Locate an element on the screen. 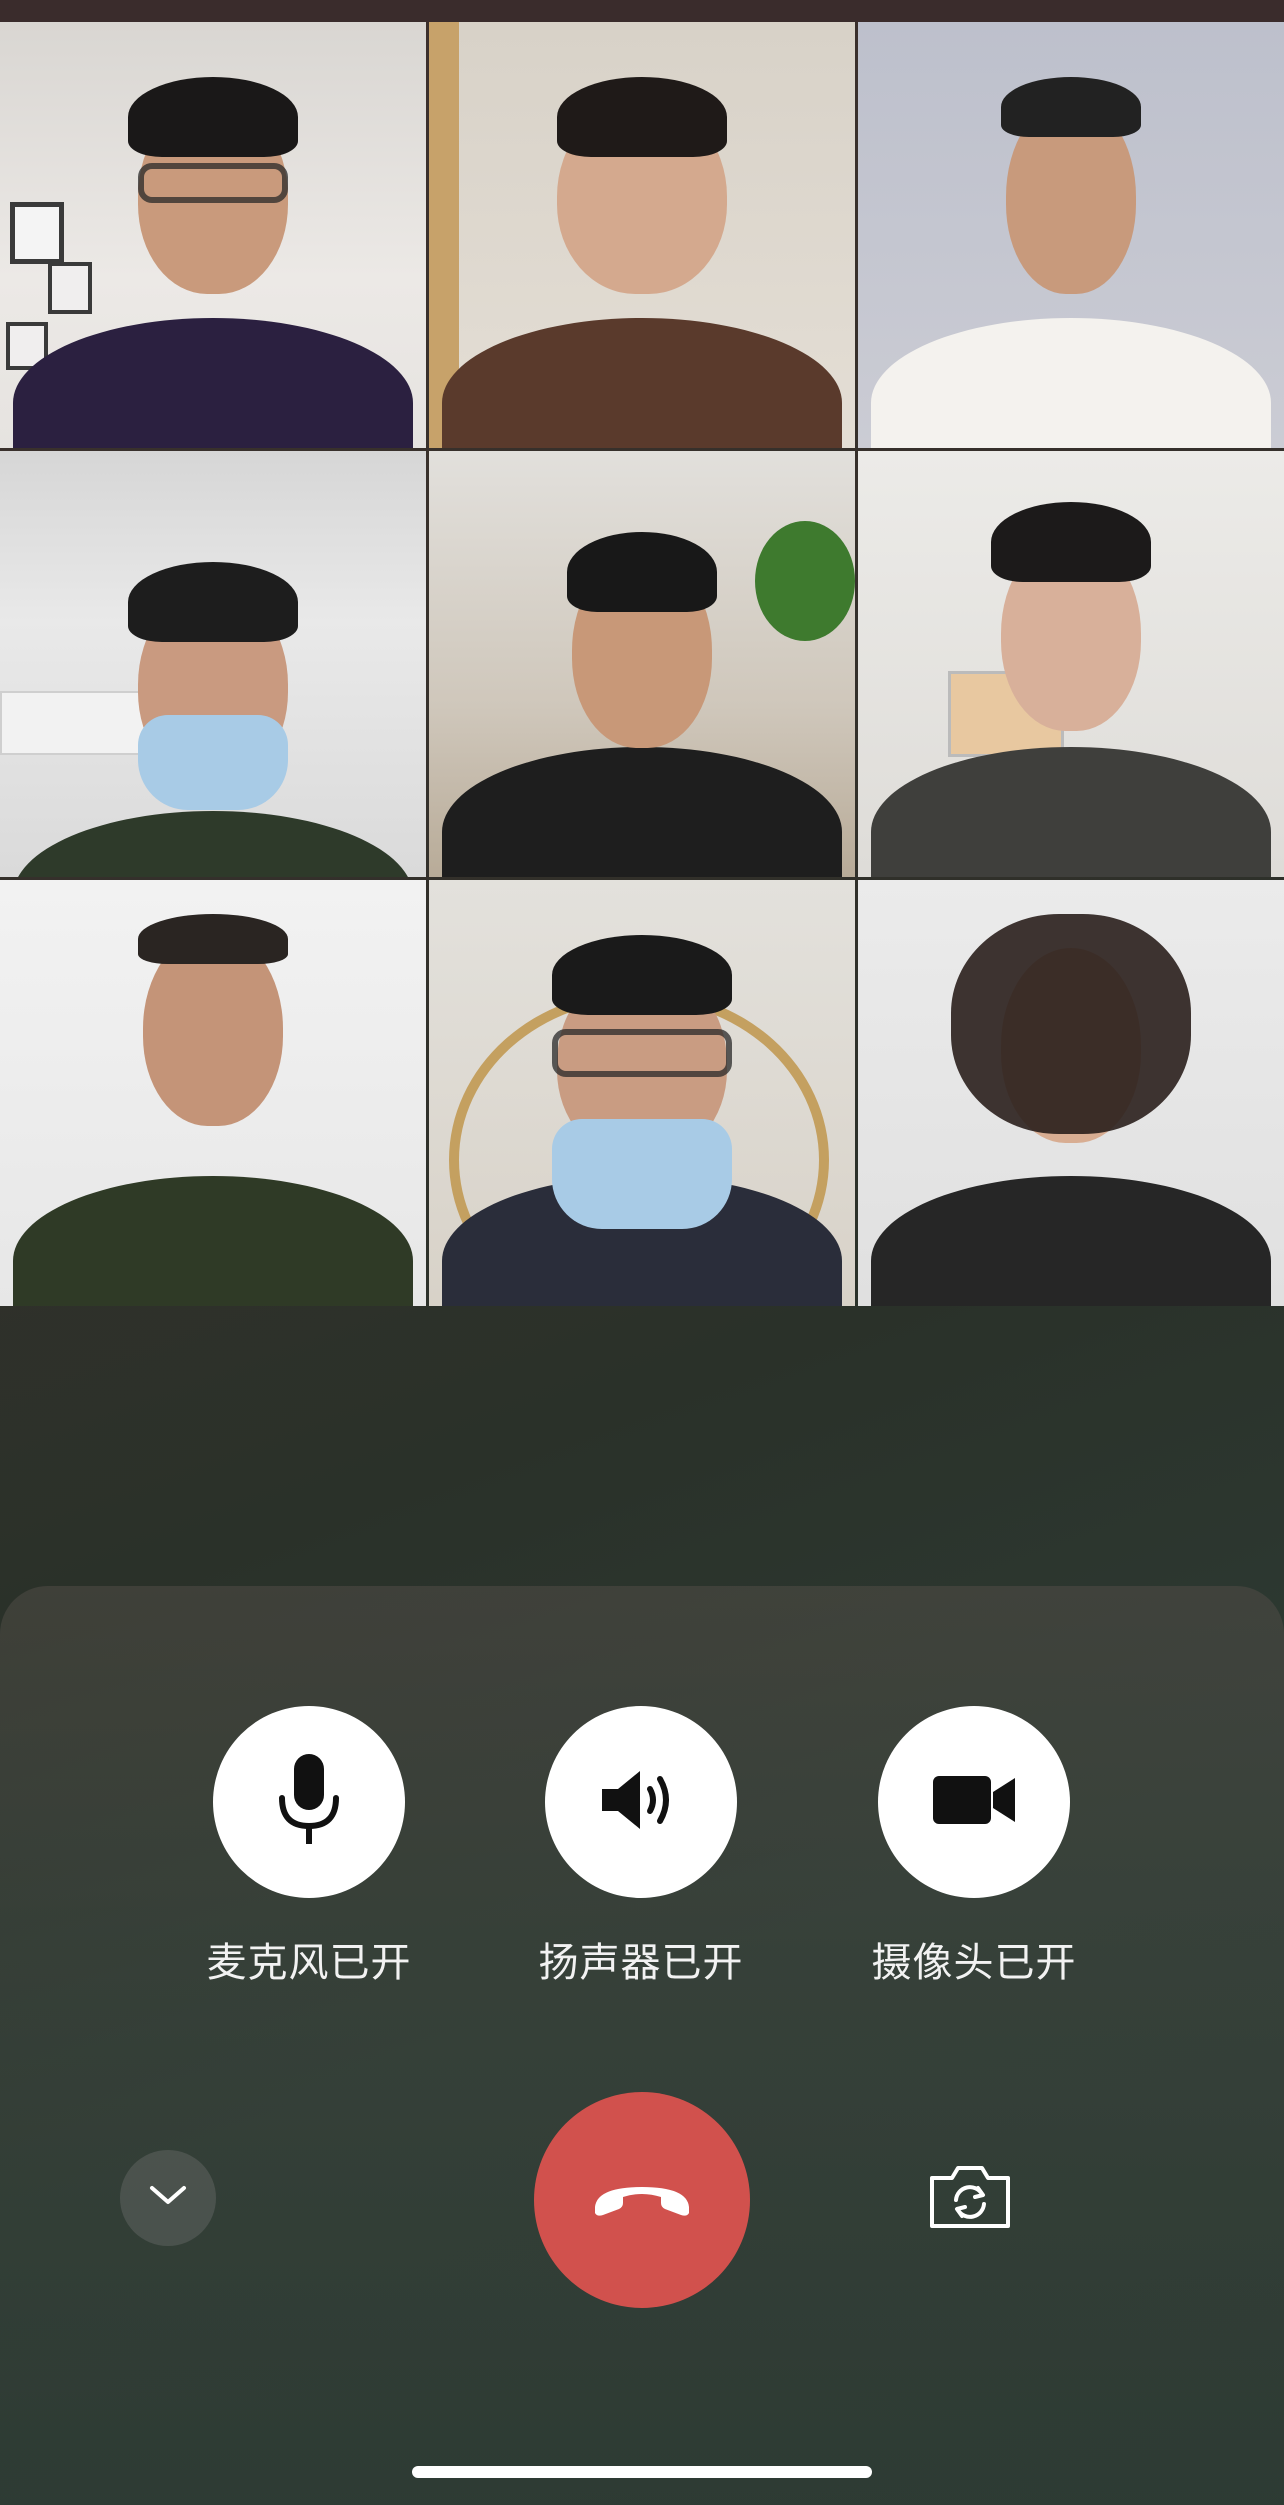 Image resolution: width=1284 pixels, height=2505 pixels. phone-hangup-icon is located at coordinates (642, 2200).